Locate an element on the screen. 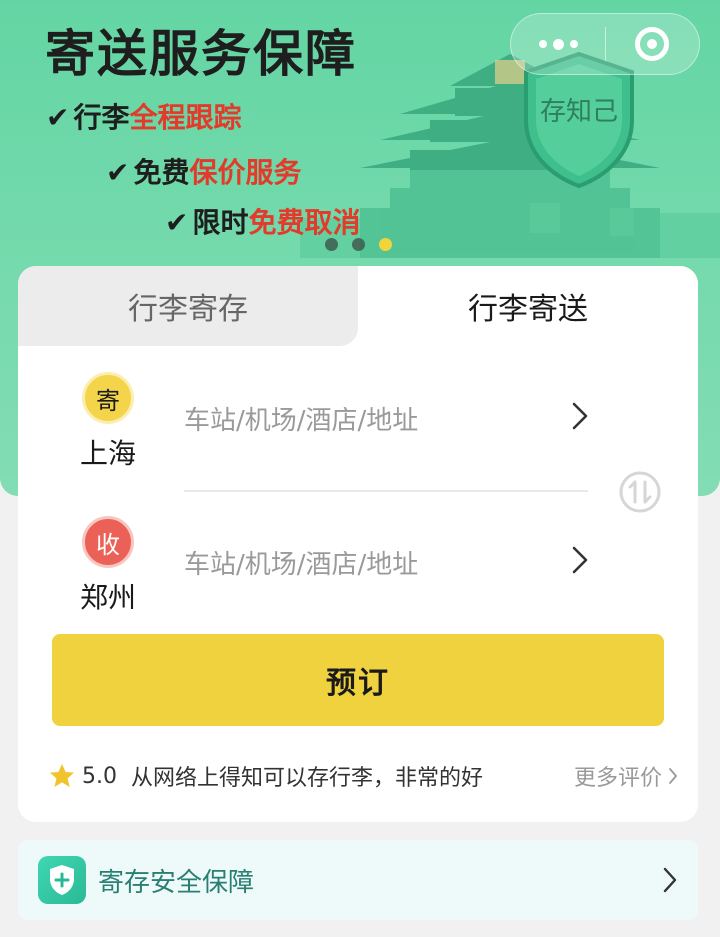 The image size is (720, 937). origin-city: 上海 is located at coordinates (108, 452).